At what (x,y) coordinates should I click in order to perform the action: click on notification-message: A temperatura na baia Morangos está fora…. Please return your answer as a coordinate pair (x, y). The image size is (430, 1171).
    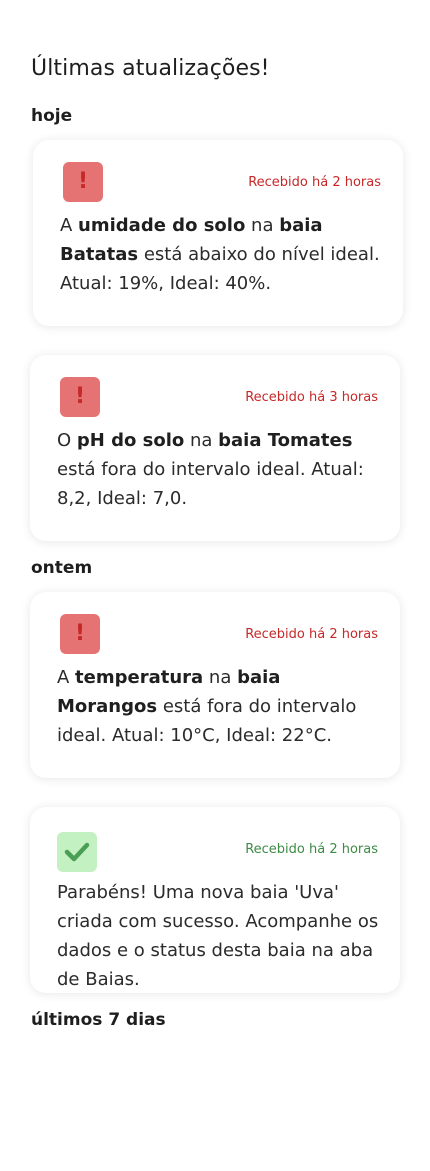
    Looking at the image, I should click on (207, 706).